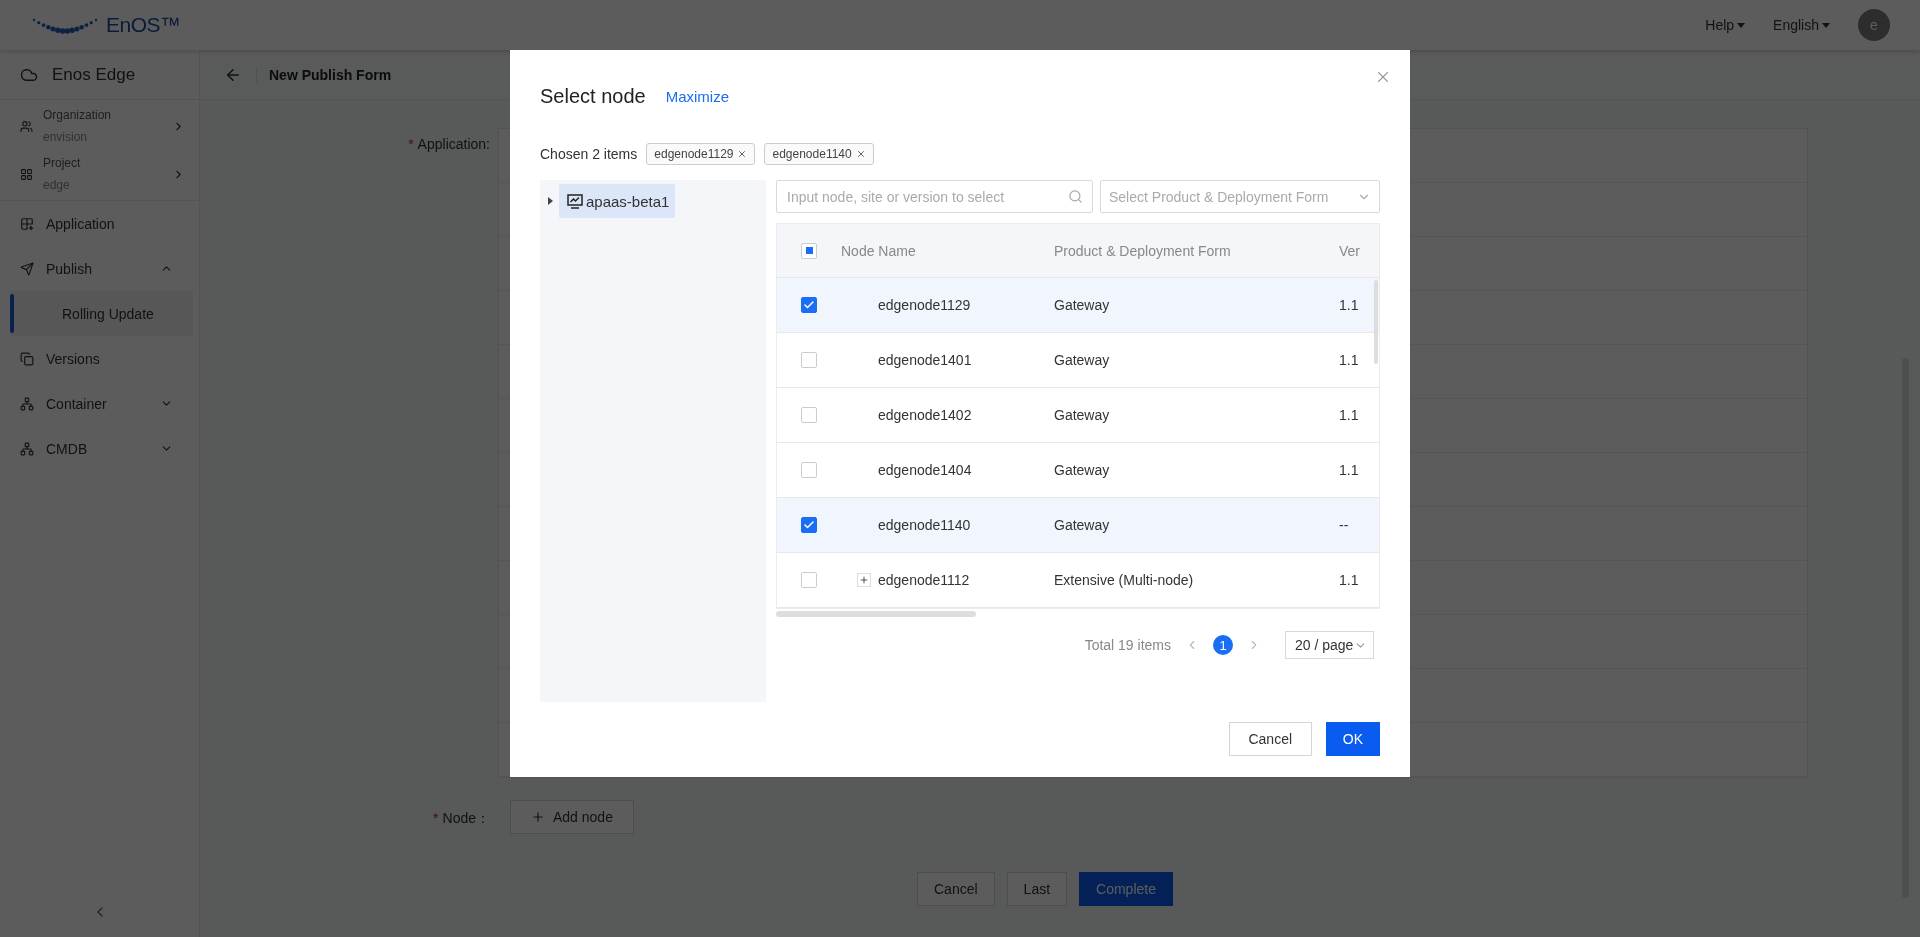 This screenshot has width=1920, height=937. Describe the element at coordinates (453, 144) in the screenshot. I see `field-label-text: Application:` at that location.